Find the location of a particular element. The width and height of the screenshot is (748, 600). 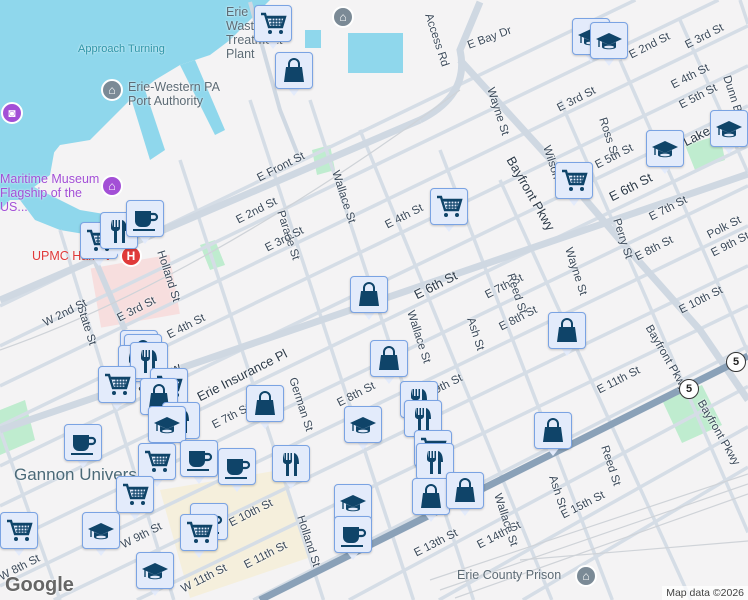

restaurant-fork-knife-marker is located at coordinates (291, 467).